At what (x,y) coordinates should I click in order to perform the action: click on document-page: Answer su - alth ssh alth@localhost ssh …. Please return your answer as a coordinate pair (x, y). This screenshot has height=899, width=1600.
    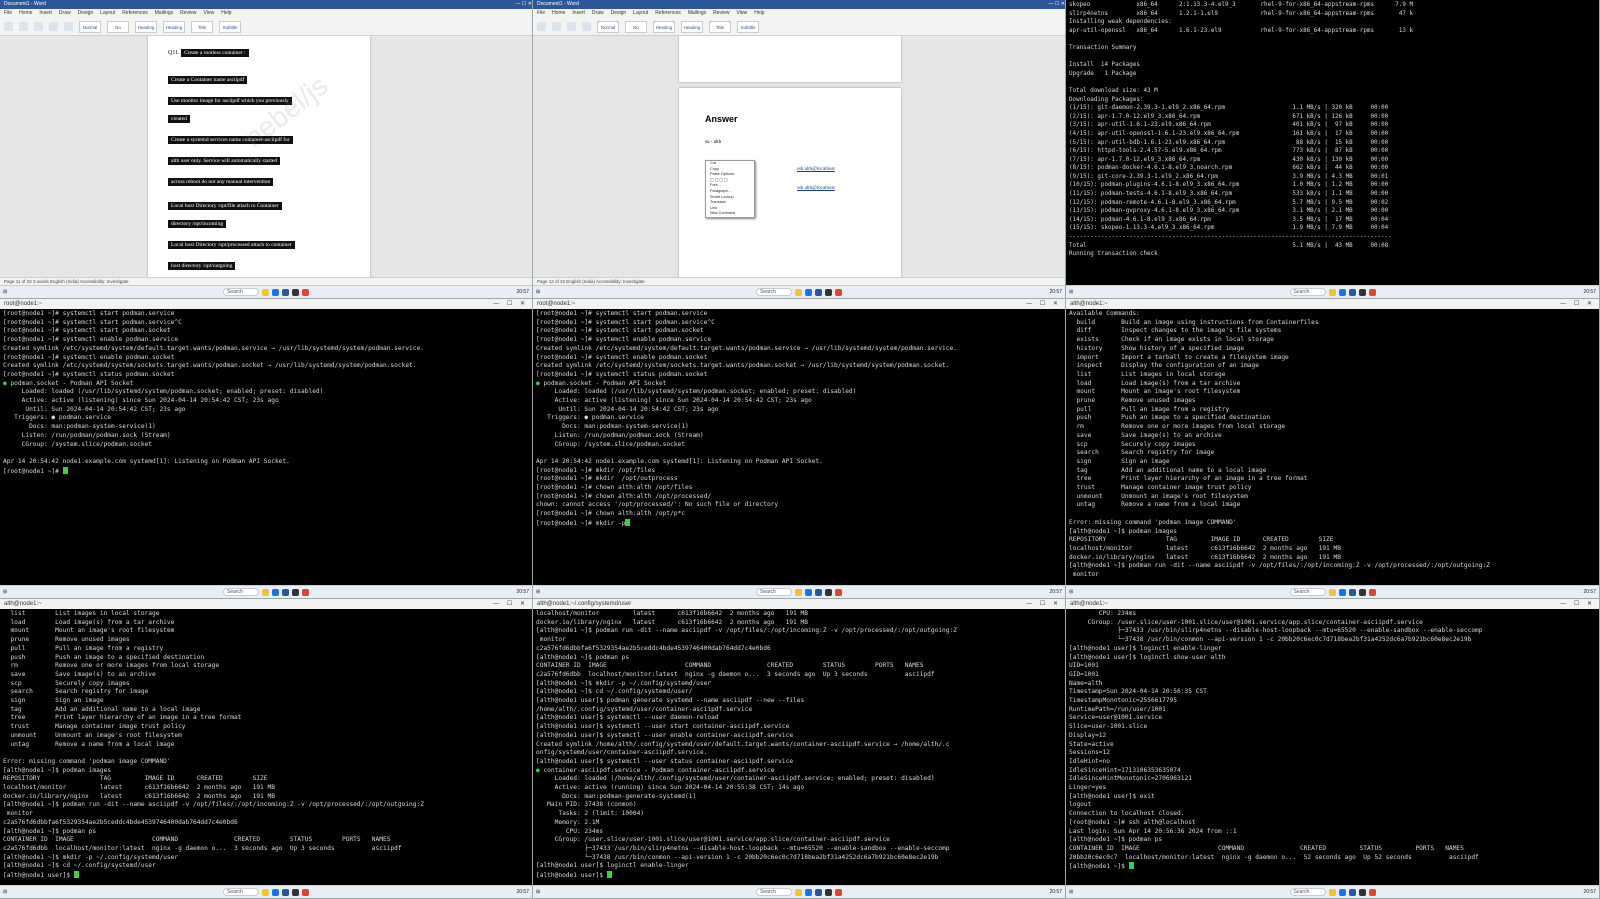
    Looking at the image, I should click on (790, 182).